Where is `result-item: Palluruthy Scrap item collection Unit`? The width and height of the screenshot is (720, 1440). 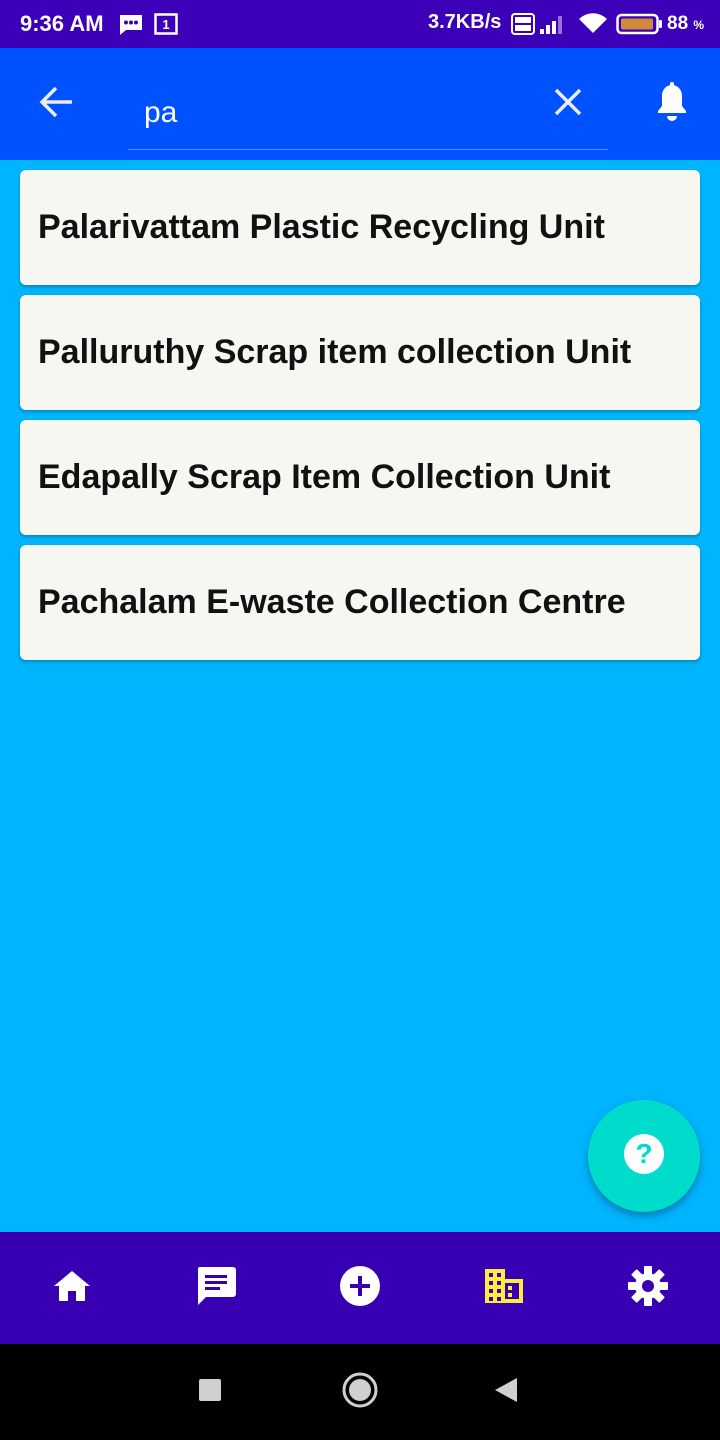
result-item: Palluruthy Scrap item collection Unit is located at coordinates (360, 352).